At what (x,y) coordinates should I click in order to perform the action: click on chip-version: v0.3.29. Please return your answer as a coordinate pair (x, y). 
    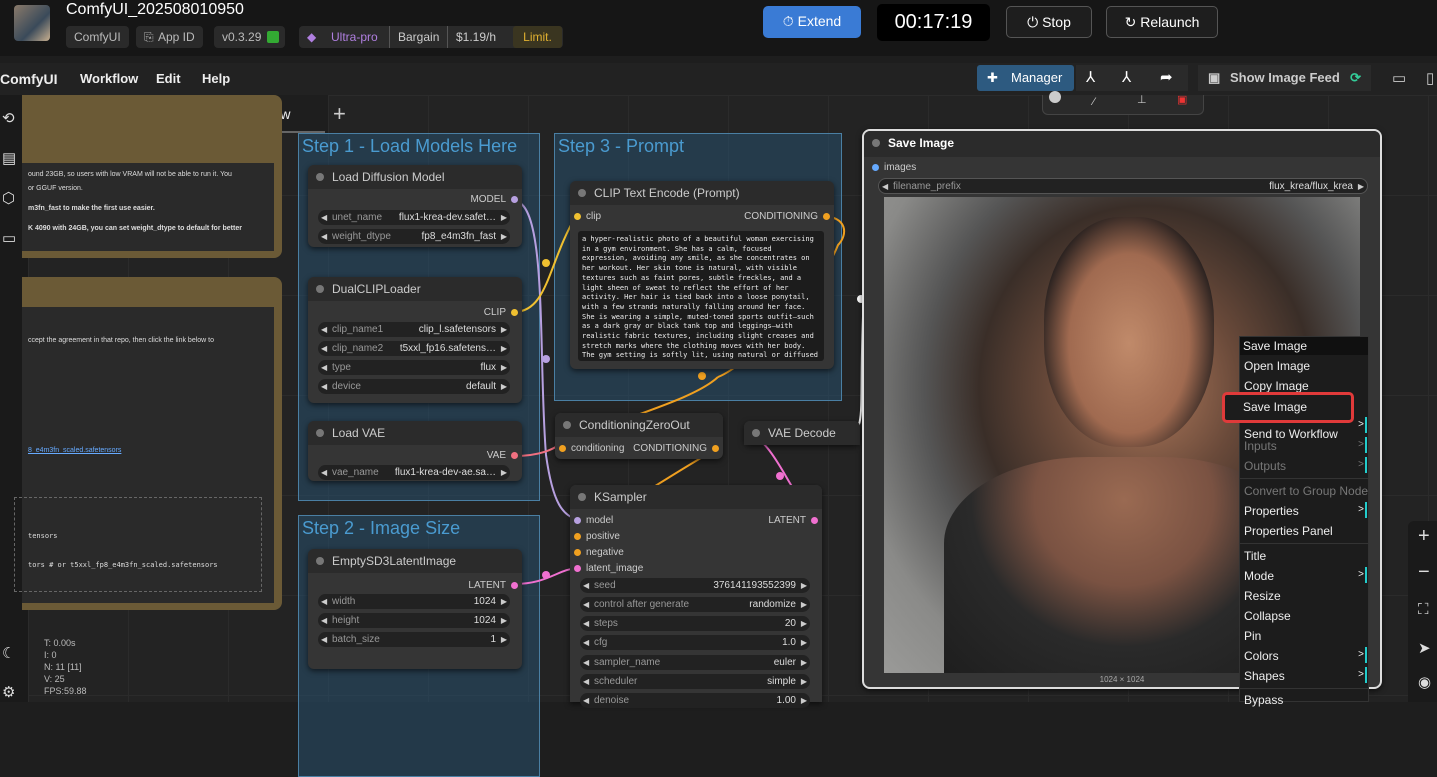
    Looking at the image, I should click on (250, 37).